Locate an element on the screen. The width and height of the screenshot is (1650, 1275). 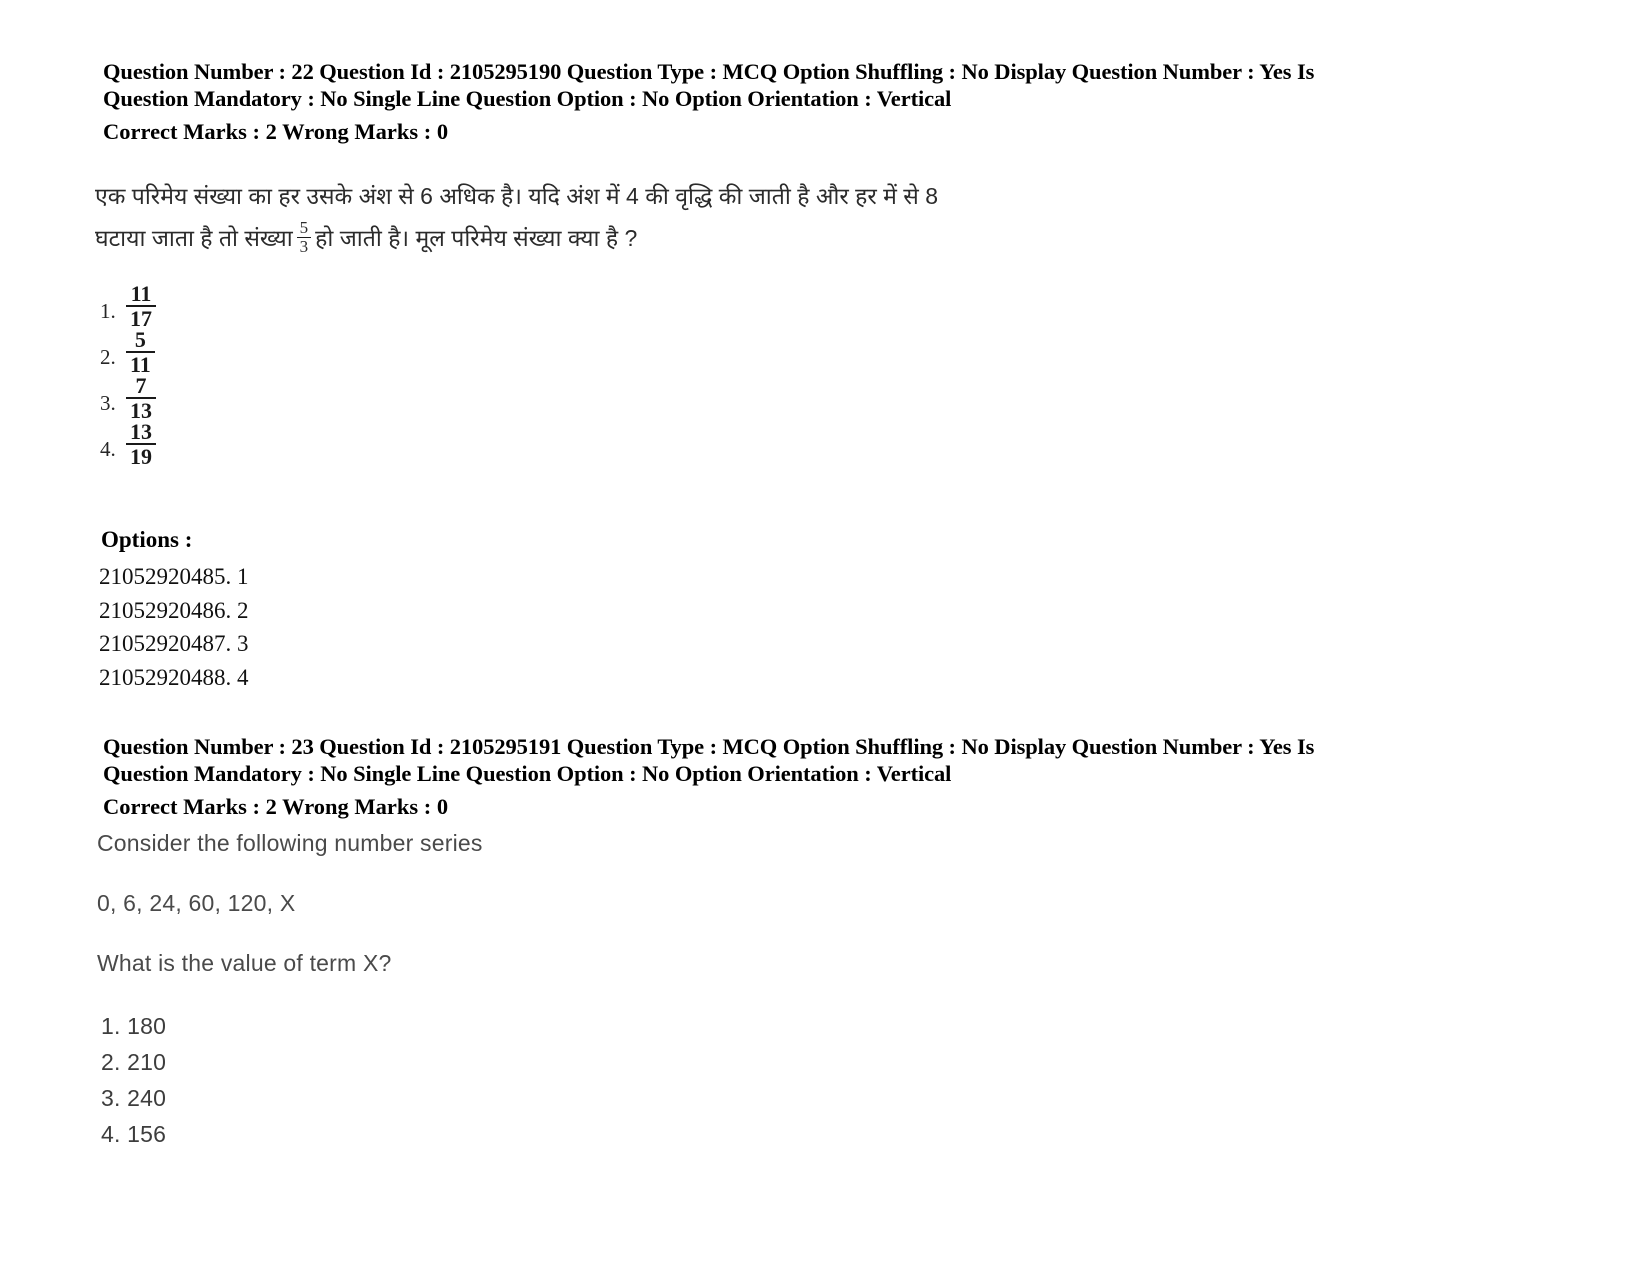
question-23-body-line-1: Consider the following number series is located at coordinates (290, 843).